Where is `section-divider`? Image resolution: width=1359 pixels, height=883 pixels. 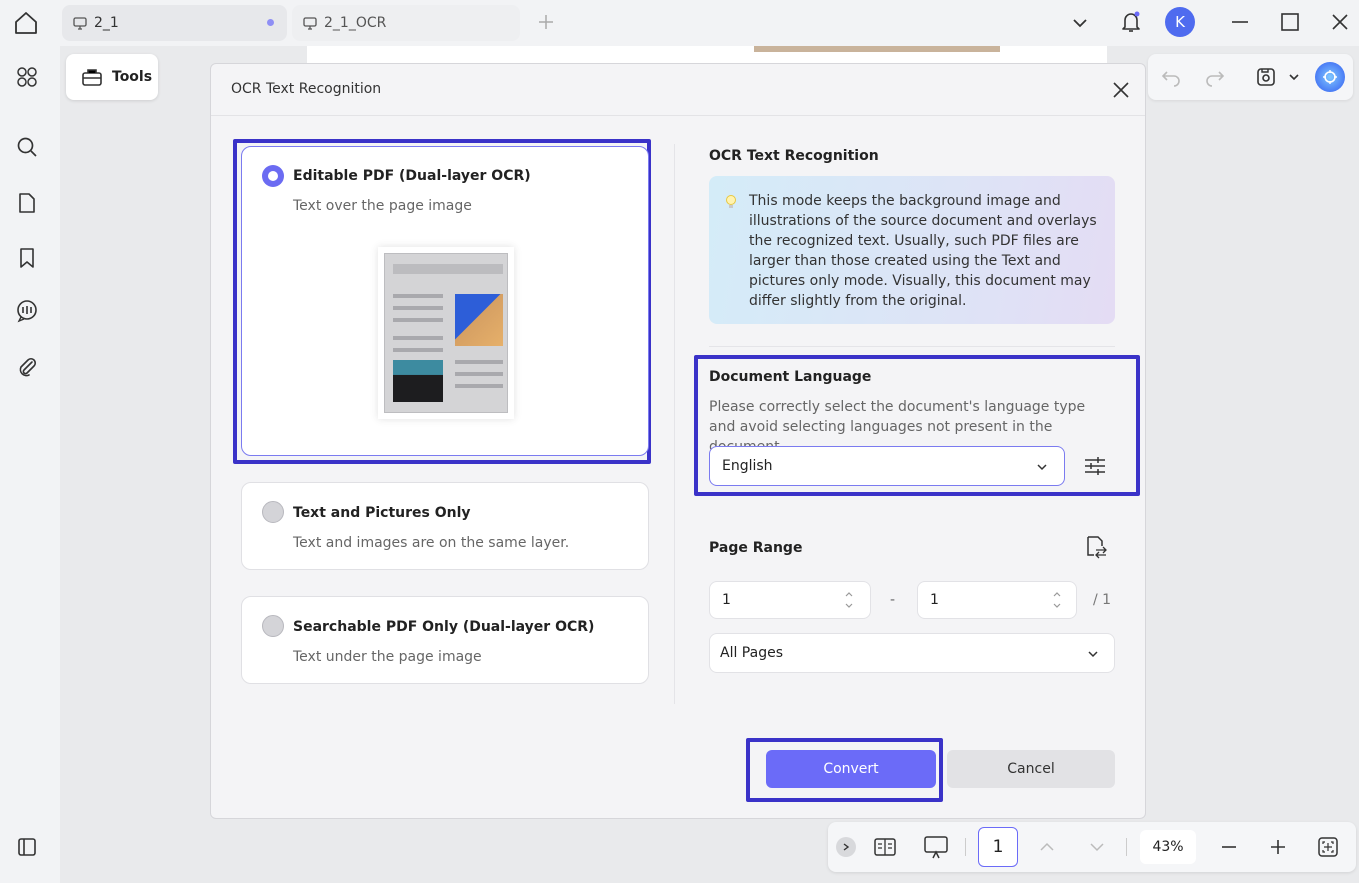
section-divider is located at coordinates (912, 346).